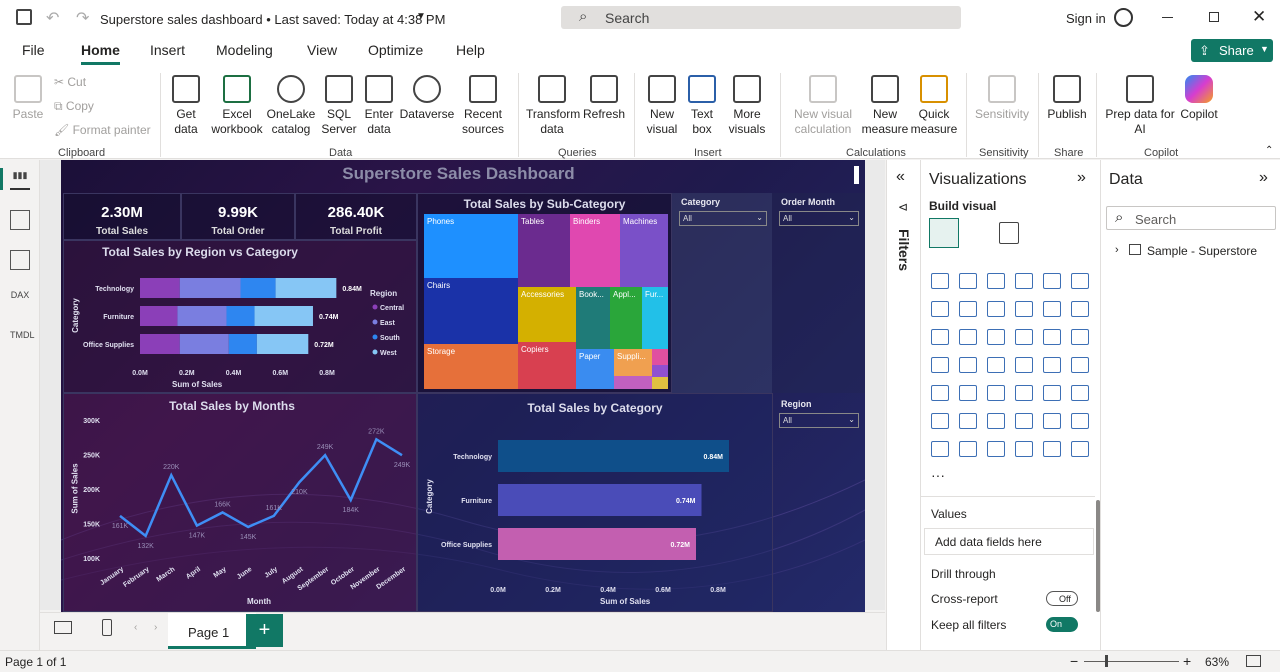  What do you see at coordinates (28, 98) in the screenshot?
I see `paste-button: Paste` at bounding box center [28, 98].